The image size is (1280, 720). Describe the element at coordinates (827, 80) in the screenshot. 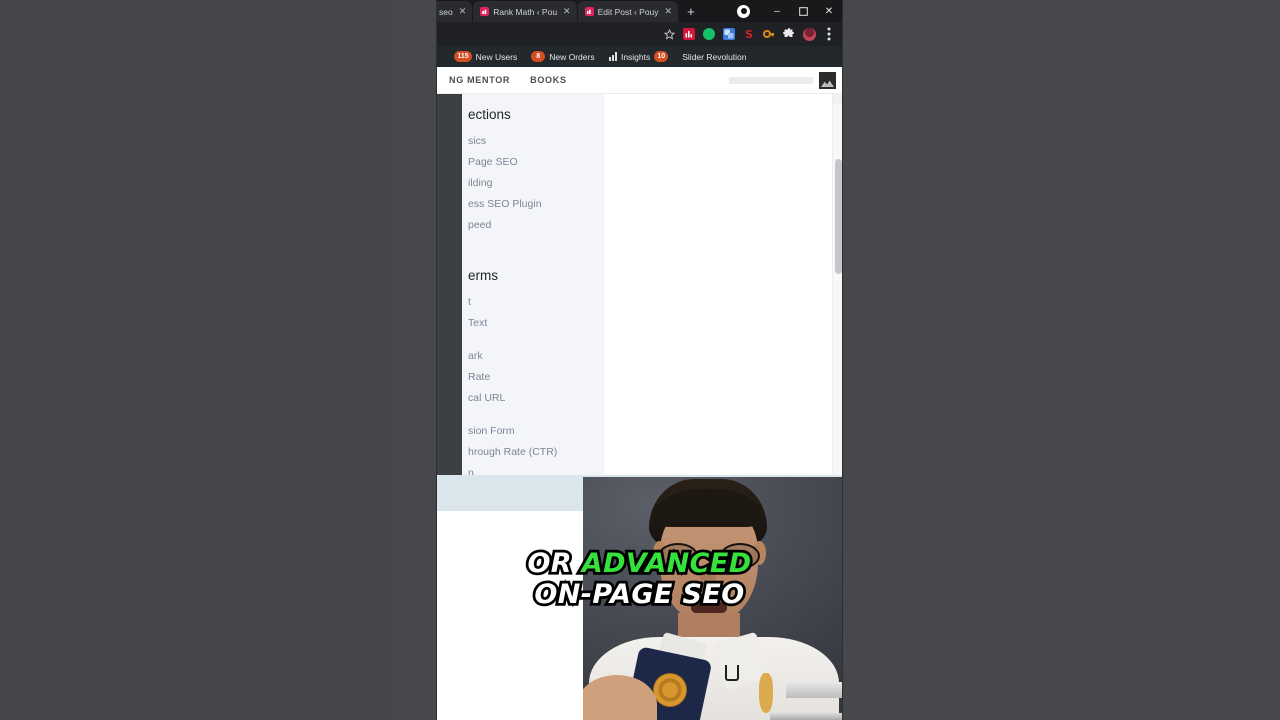

I see `site-thumbnail-icon` at that location.